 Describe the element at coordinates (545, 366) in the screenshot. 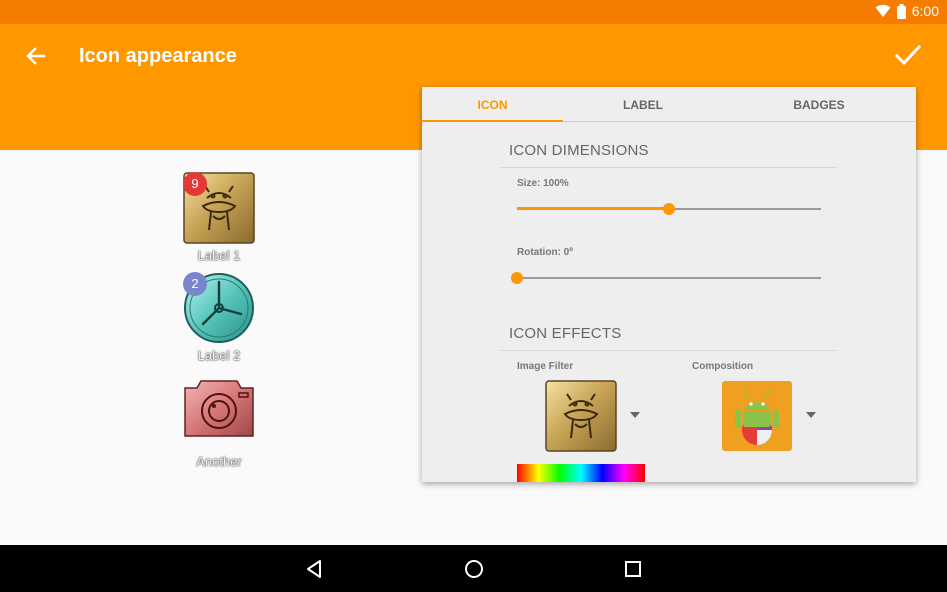

I see `image-filter-label: Image Filter` at that location.